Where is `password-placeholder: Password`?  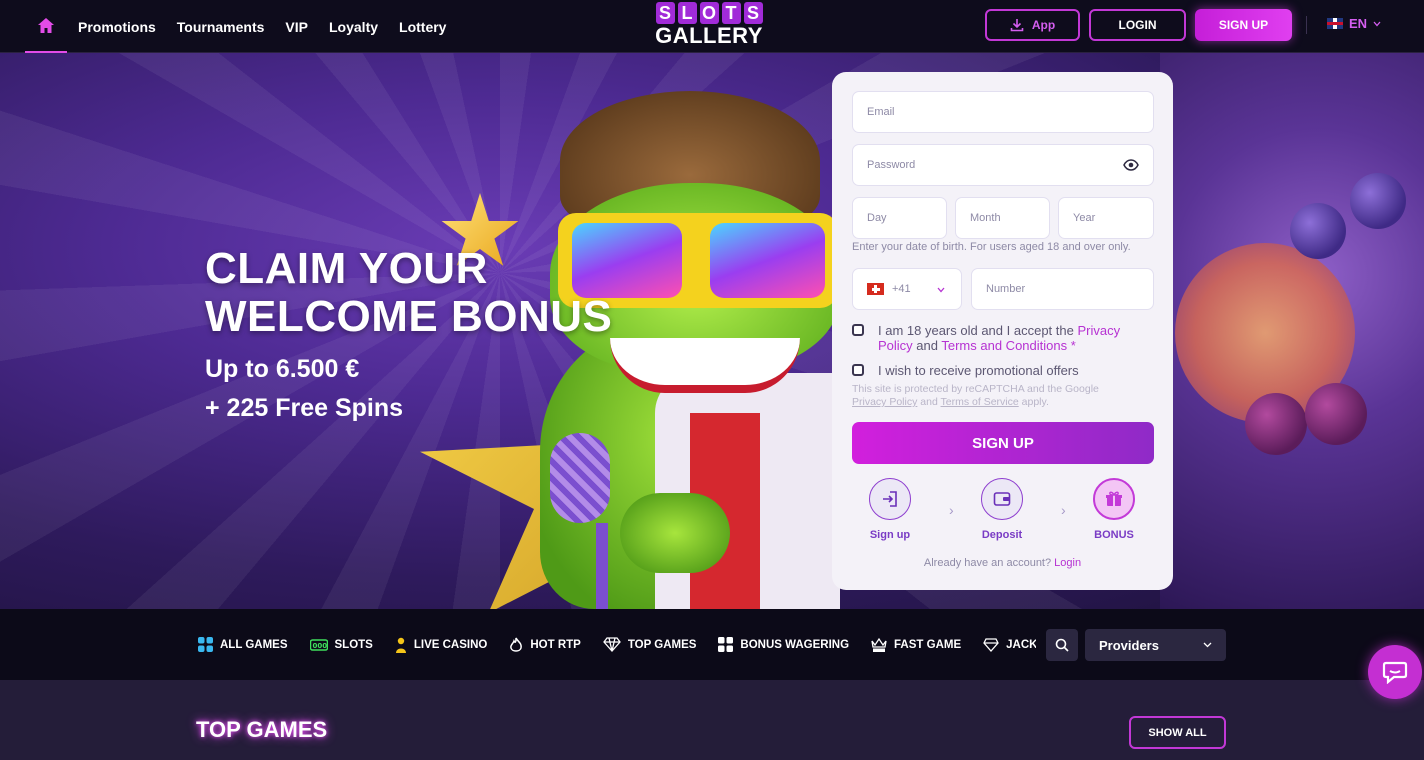
password-placeholder: Password is located at coordinates (891, 165).